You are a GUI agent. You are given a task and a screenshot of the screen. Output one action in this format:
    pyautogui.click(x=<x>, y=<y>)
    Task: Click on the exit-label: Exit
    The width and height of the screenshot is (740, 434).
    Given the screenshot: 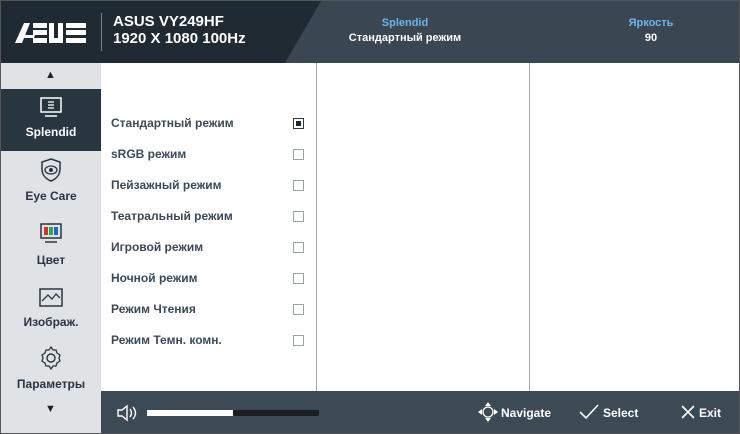 What is the action you would take?
    pyautogui.click(x=710, y=413)
    